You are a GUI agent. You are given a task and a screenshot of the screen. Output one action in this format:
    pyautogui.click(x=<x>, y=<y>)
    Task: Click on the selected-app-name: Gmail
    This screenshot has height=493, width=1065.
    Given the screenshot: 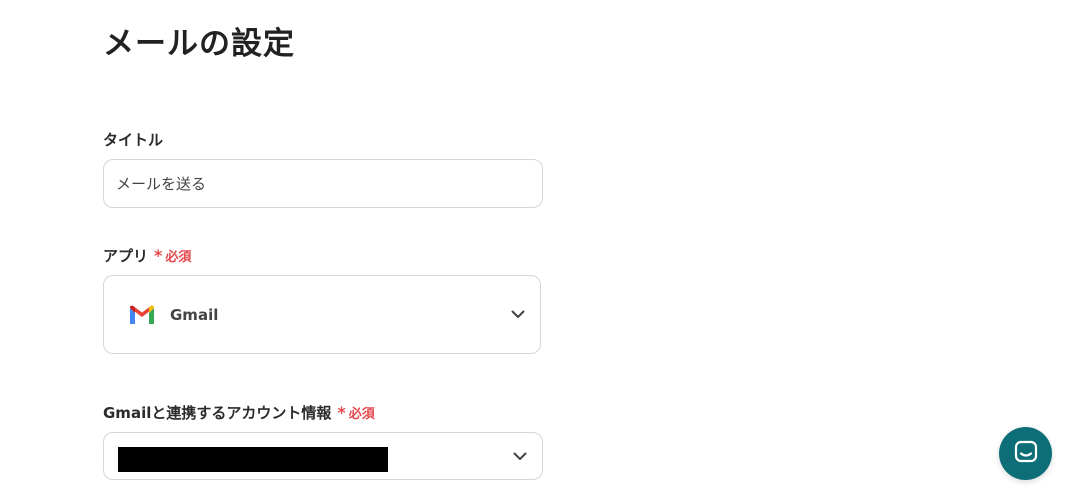 What is the action you would take?
    pyautogui.click(x=194, y=314)
    